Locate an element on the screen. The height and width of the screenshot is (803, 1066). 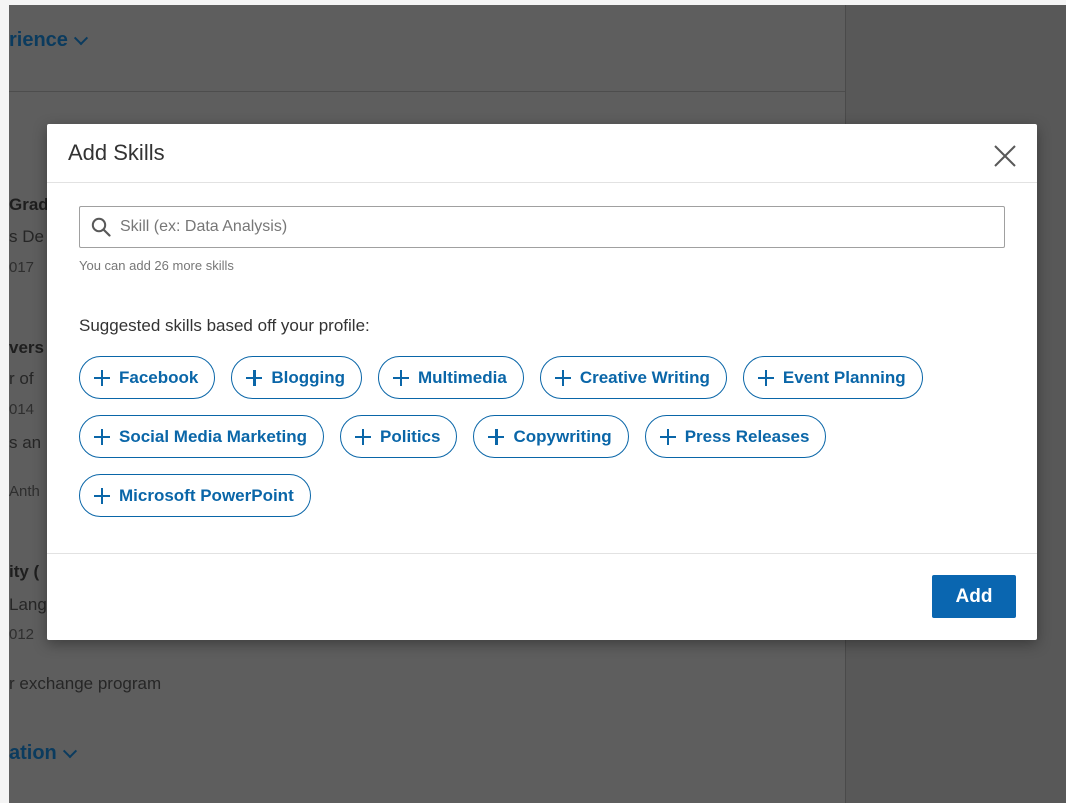
search-icon is located at coordinates (101, 227).